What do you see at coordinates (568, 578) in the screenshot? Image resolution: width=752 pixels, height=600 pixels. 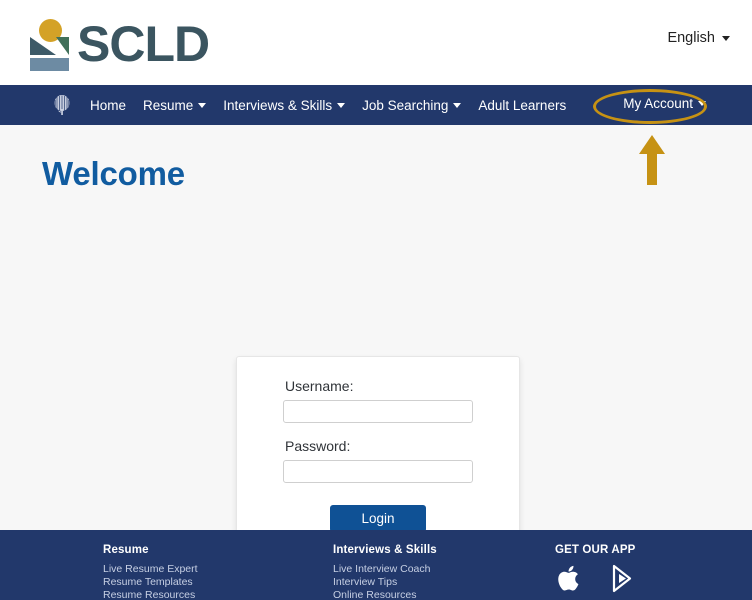 I see `apple-icon` at bounding box center [568, 578].